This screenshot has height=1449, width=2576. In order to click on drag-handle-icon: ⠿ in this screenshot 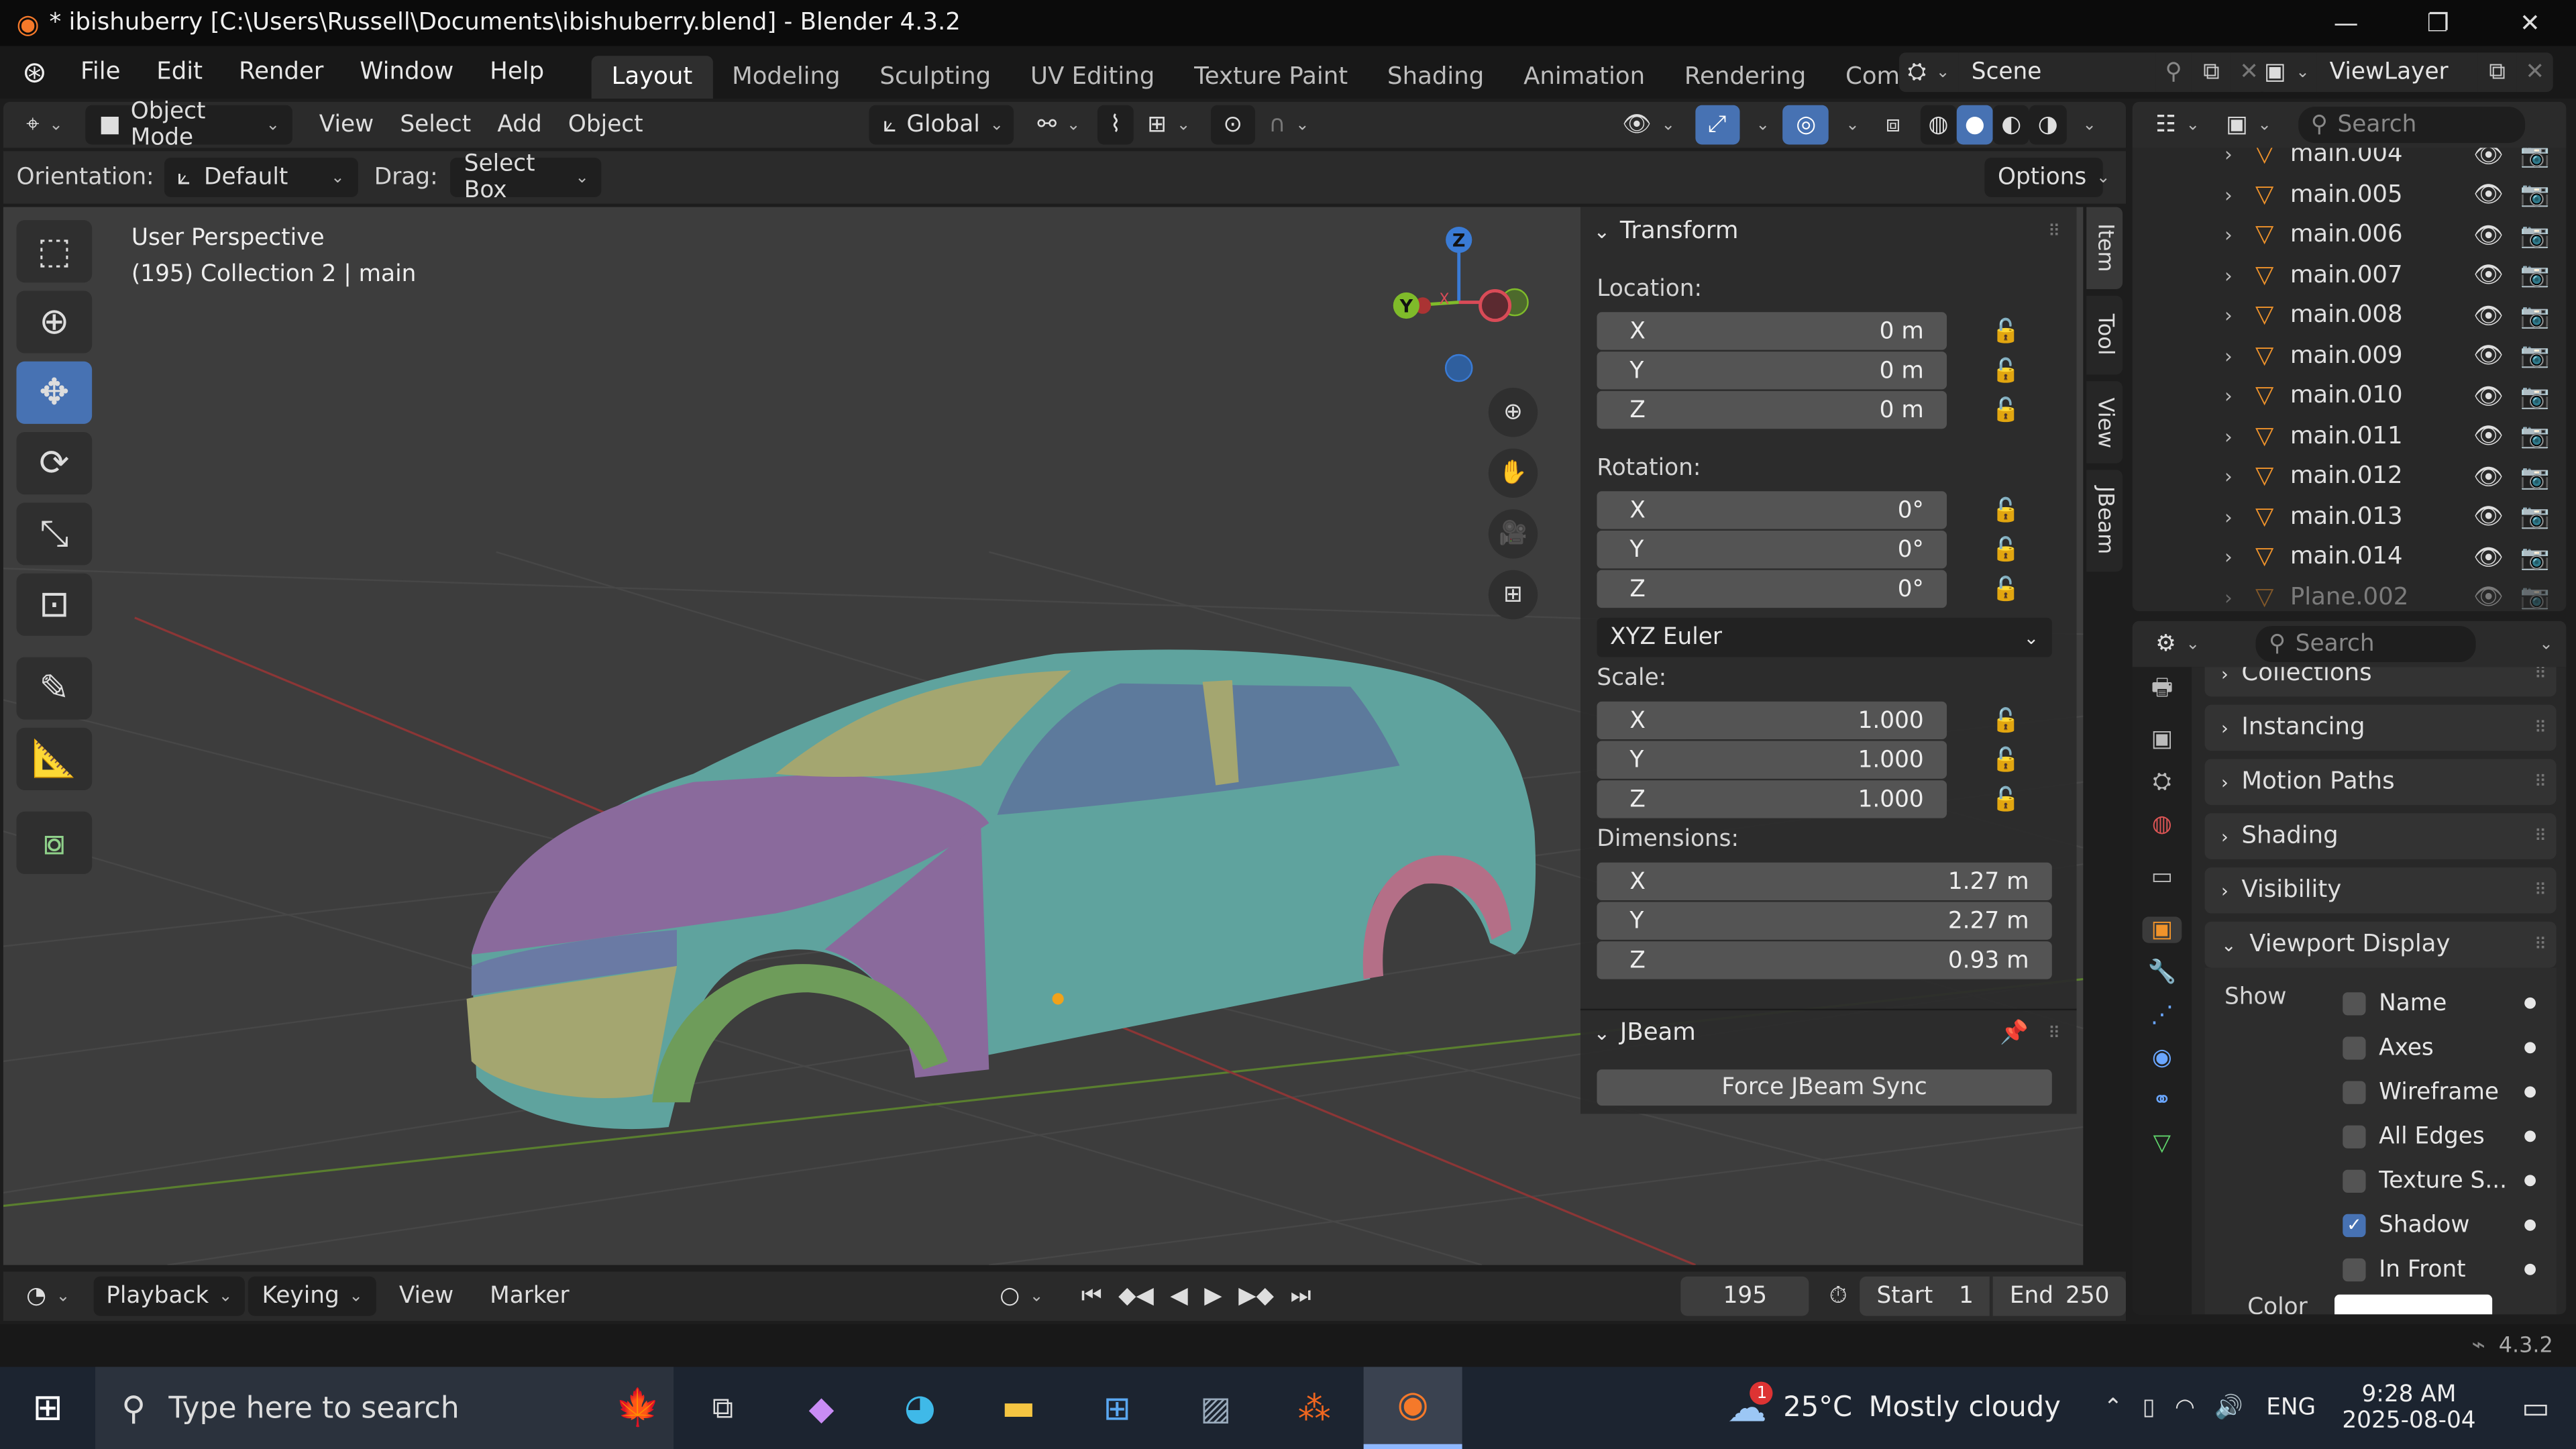, I will do `click(2054, 1033)`.